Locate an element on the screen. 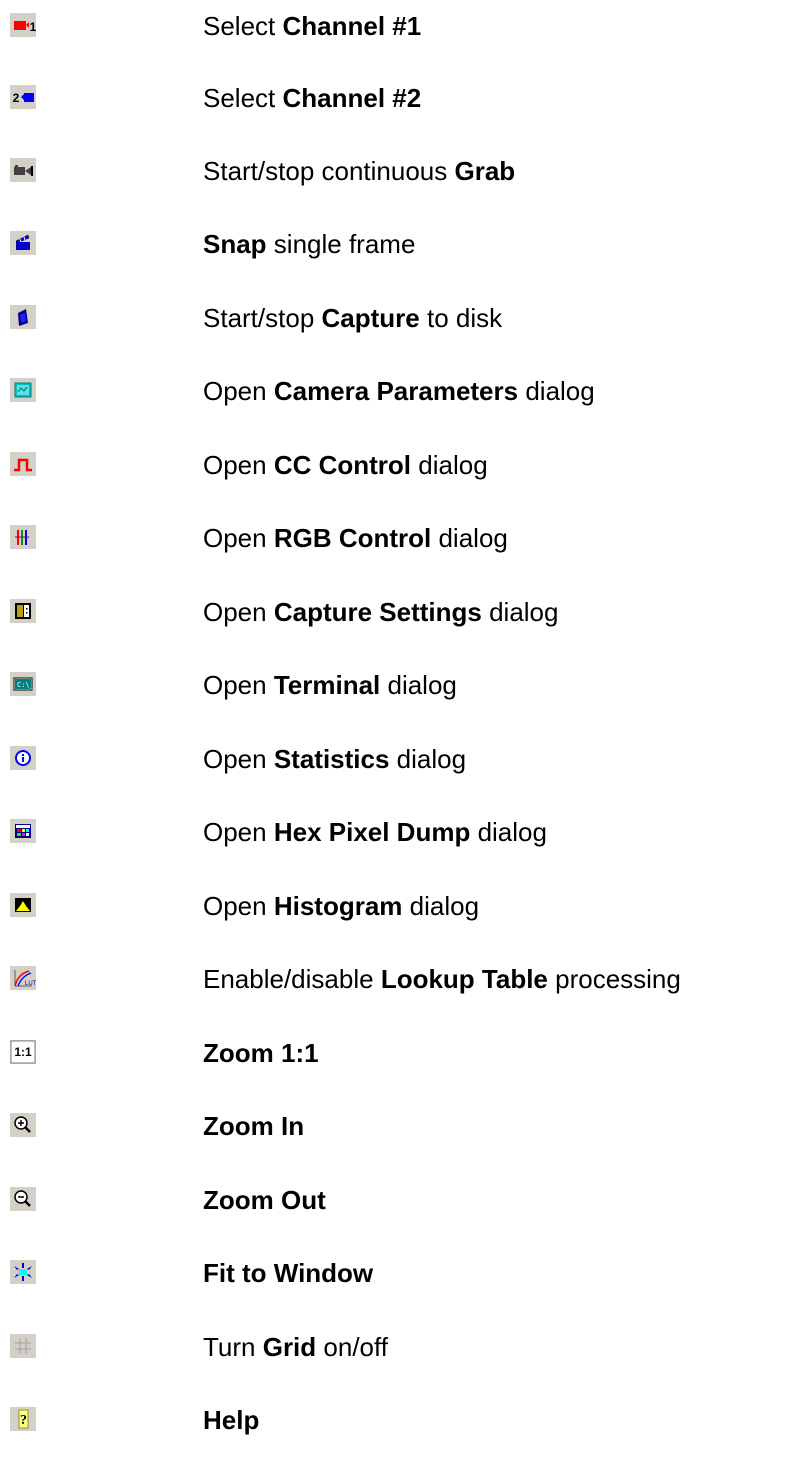  button-name: Statistics is located at coordinates (331, 759).